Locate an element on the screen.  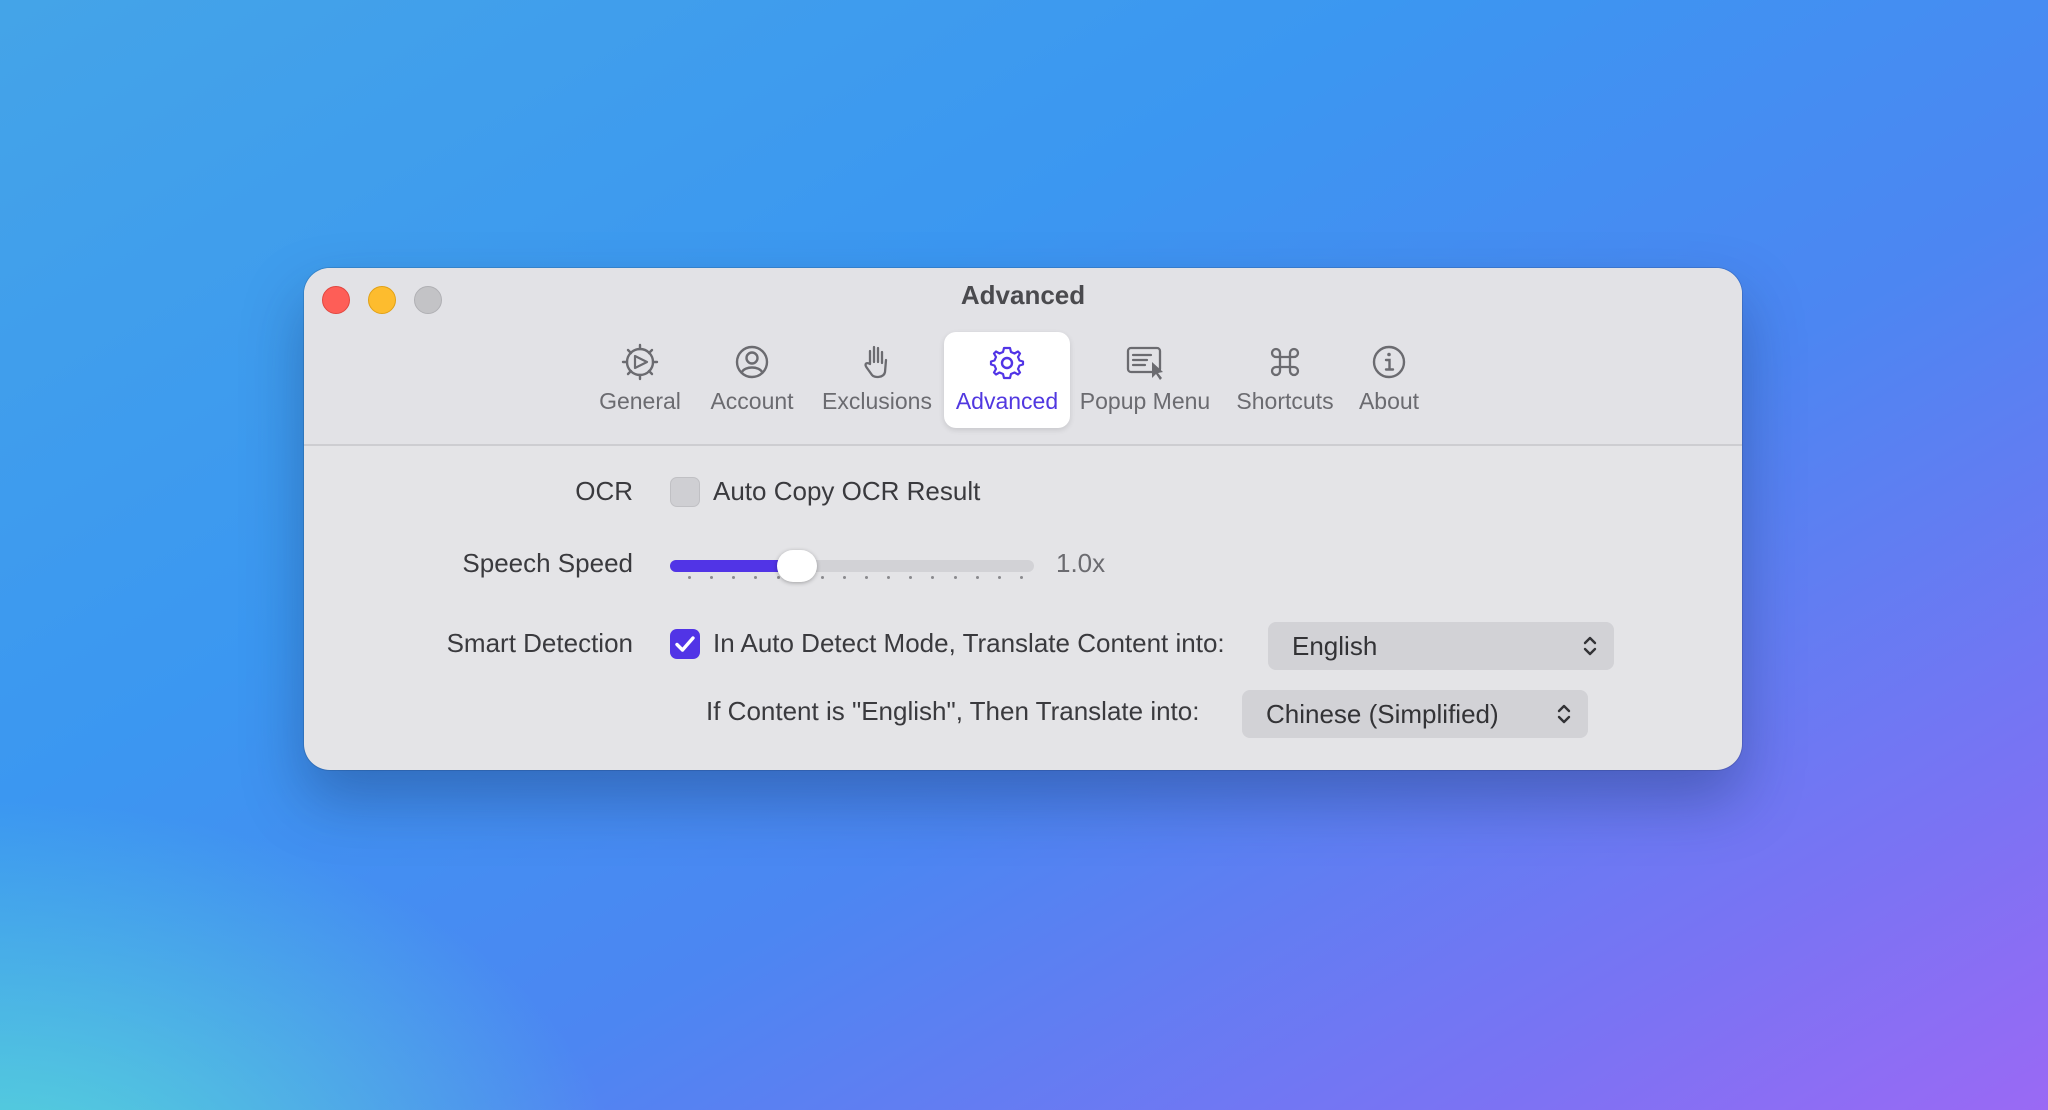
popup-menu-icon is located at coordinates (1144, 363).